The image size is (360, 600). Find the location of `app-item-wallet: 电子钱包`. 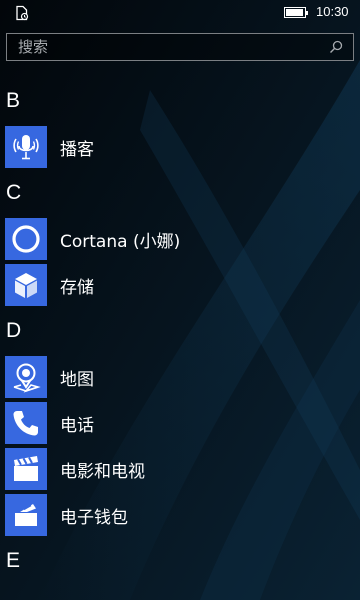

app-item-wallet: 电子钱包 is located at coordinates (180, 515).